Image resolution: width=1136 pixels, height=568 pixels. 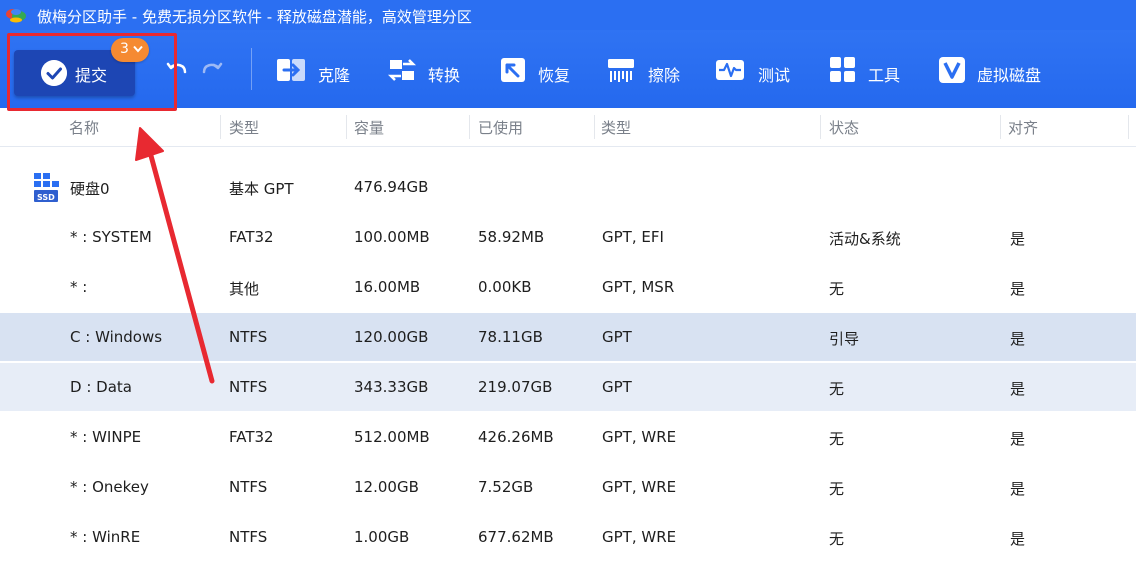 I want to click on partition-capacity: 16.00MB, so click(x=387, y=287).